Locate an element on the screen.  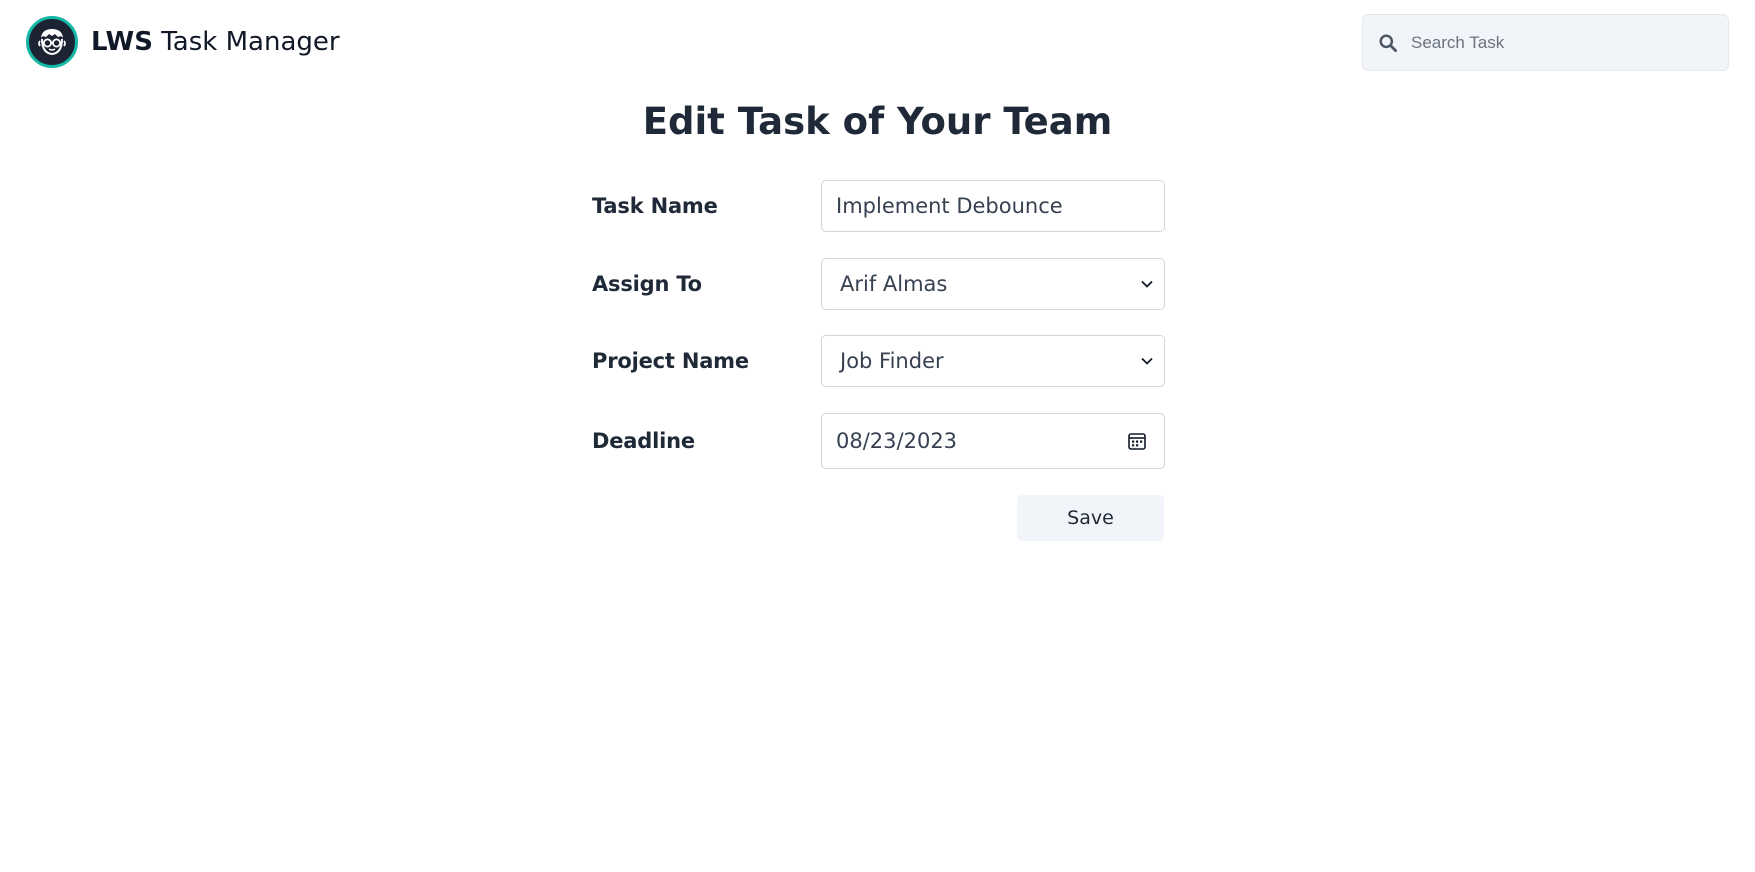
task-name-row: Task Name Implement Debounce is located at coordinates (878, 206).